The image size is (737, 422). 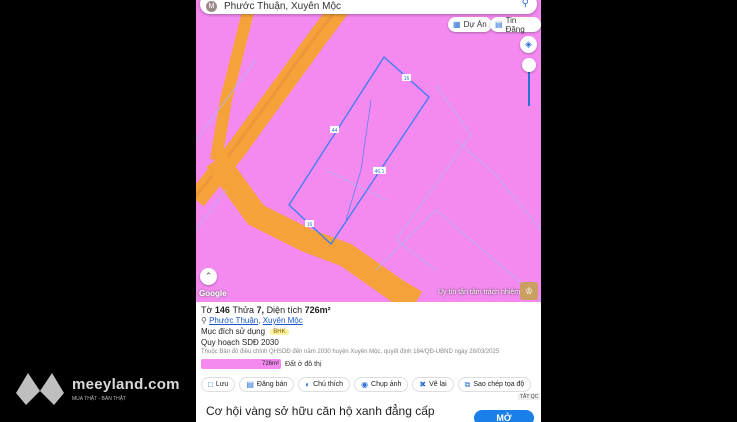 What do you see at coordinates (250, 384) in the screenshot?
I see `list-icon: ▤` at bounding box center [250, 384].